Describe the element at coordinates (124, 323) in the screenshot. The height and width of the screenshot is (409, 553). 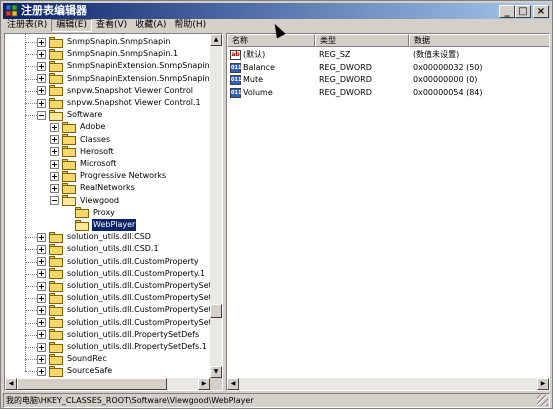
I see `tree-item: solution_utils.dll.CustomPropertySets.1` at that location.